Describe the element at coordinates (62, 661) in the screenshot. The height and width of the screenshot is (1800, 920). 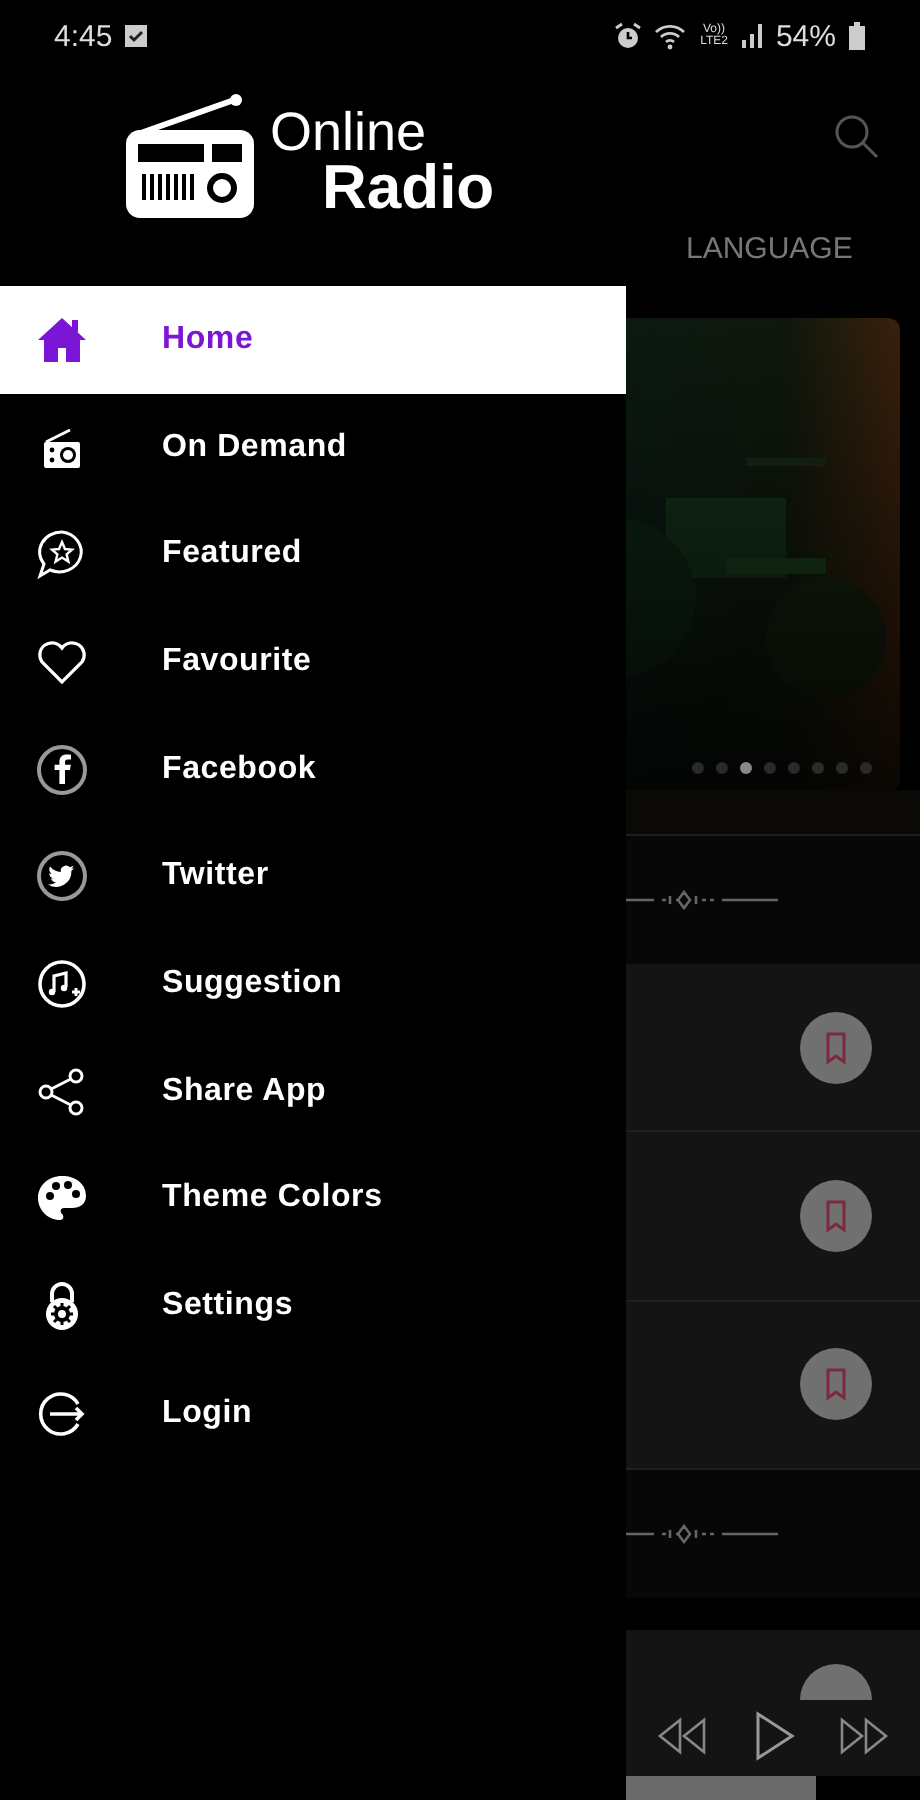
I see `heart-icon` at that location.